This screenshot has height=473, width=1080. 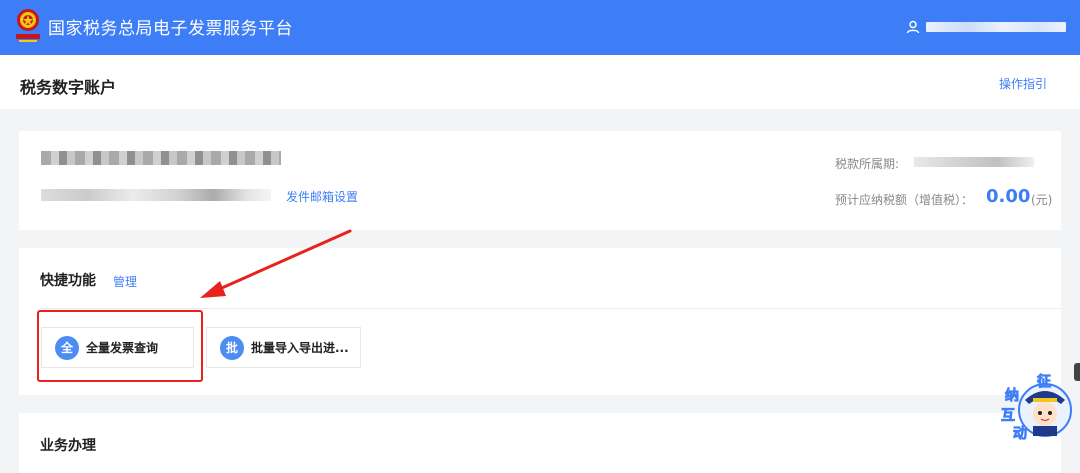 I want to click on page-title: 税务数字账户, so click(x=68, y=87).